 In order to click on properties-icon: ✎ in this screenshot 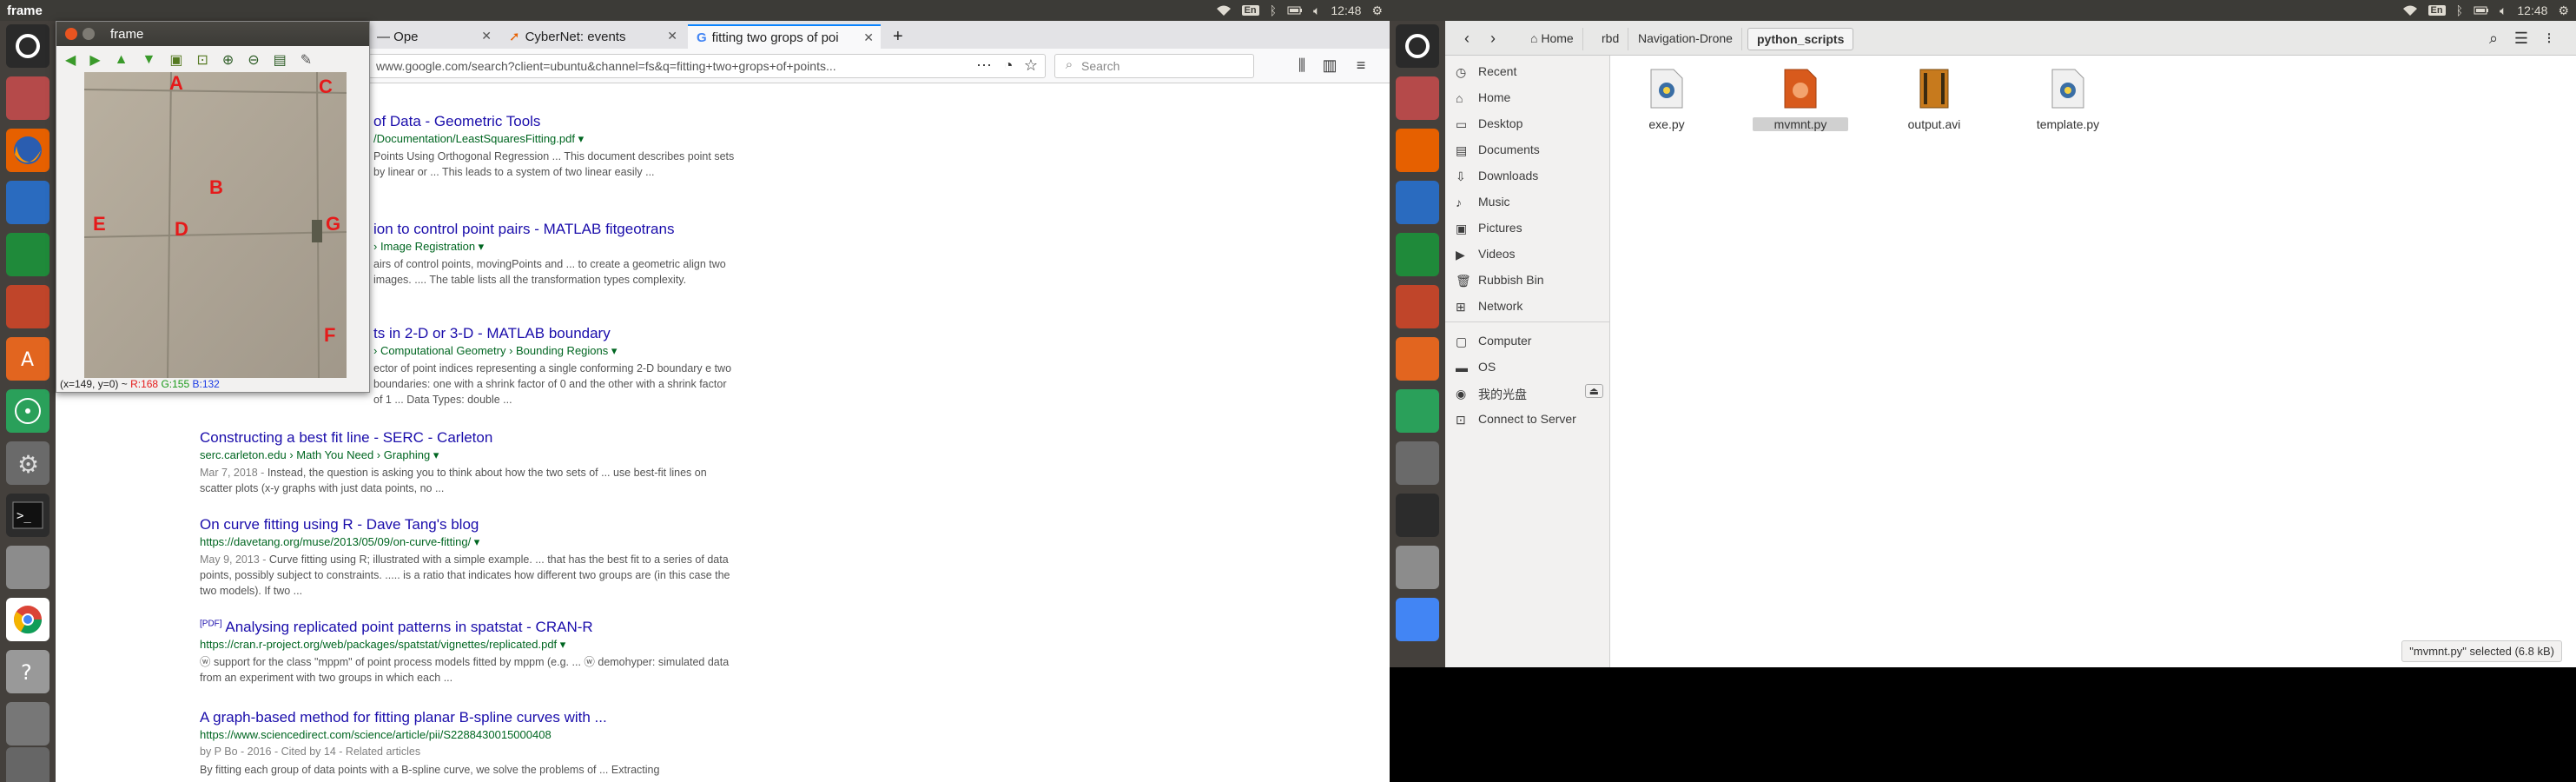, I will do `click(306, 60)`.